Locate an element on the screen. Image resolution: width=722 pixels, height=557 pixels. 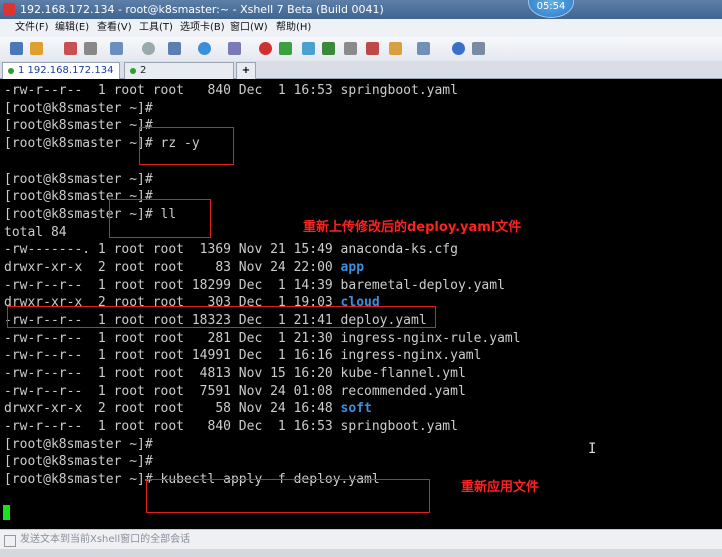
link-icon is located at coordinates (70, 48).